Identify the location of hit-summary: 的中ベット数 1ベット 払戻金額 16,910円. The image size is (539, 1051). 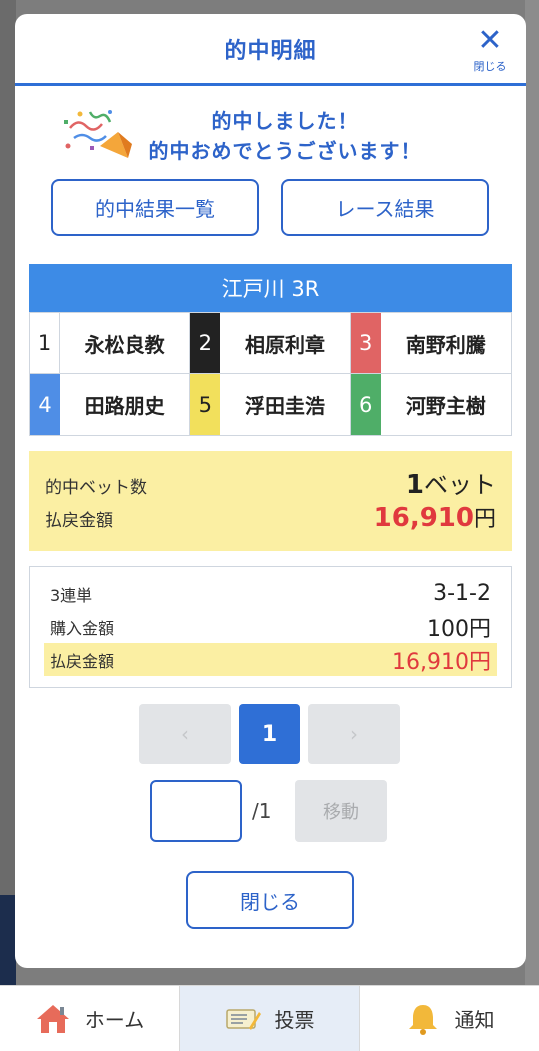
(270, 501).